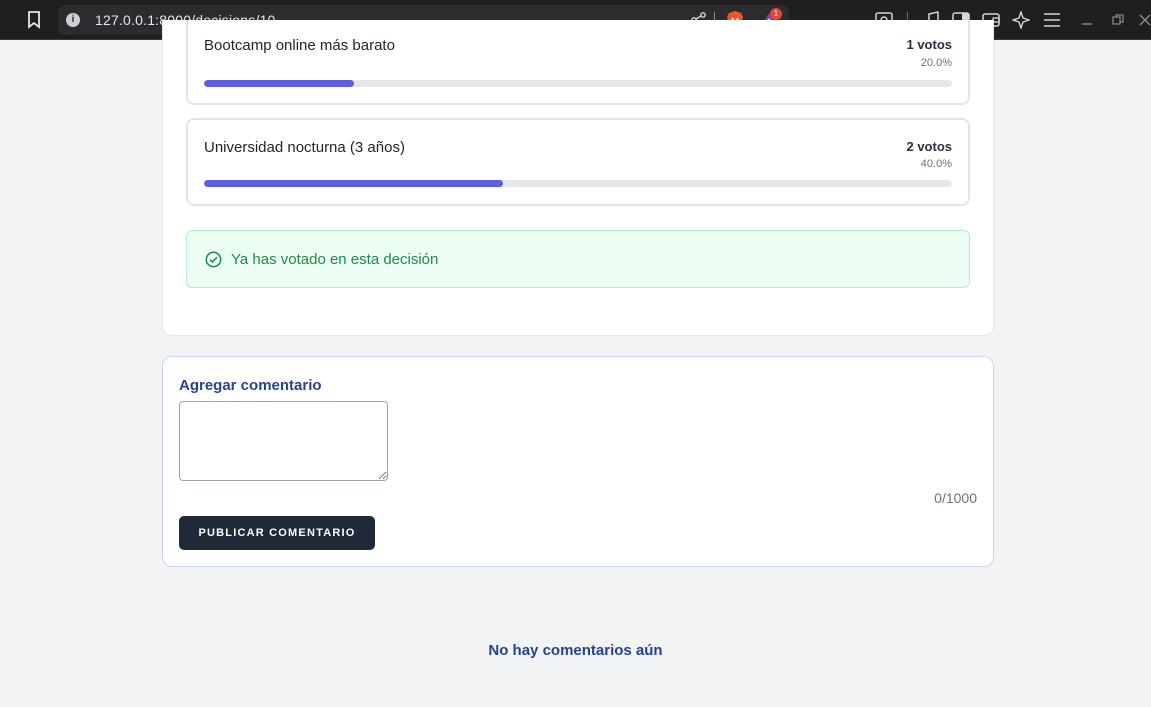 The height and width of the screenshot is (707, 1151). I want to click on site-info-icon: i, so click(73, 20).